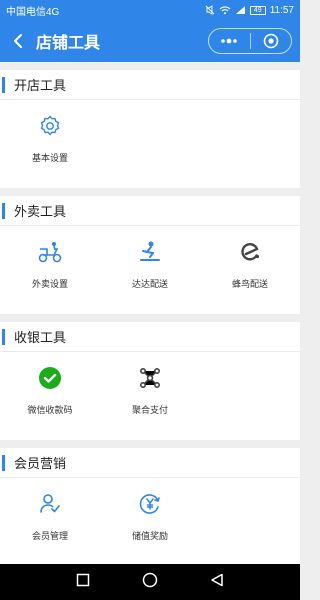 This screenshot has width=320, height=600. Describe the element at coordinates (50, 144) in the screenshot. I see `tool-basic-settings: 基本设置` at that location.